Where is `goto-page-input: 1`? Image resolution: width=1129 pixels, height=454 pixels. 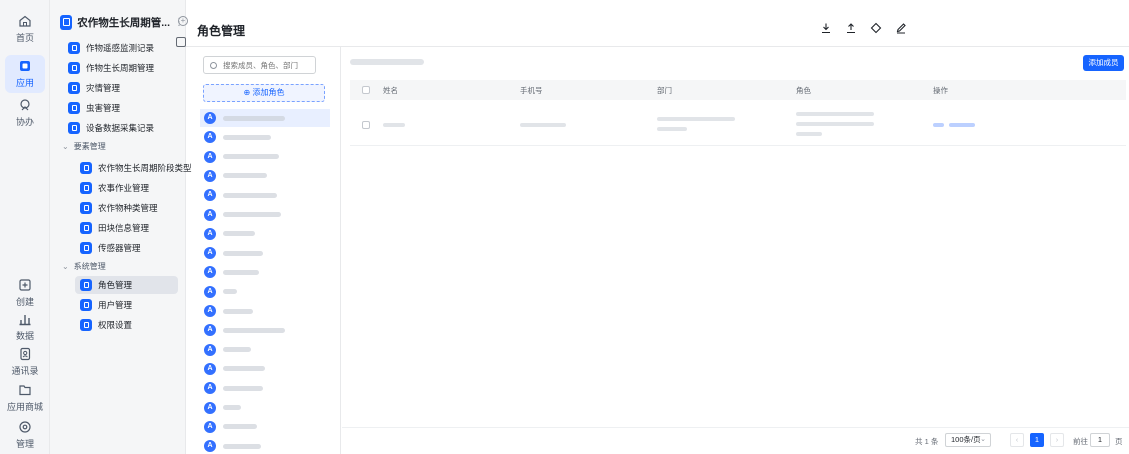
goto-page-input: 1 is located at coordinates (1100, 440).